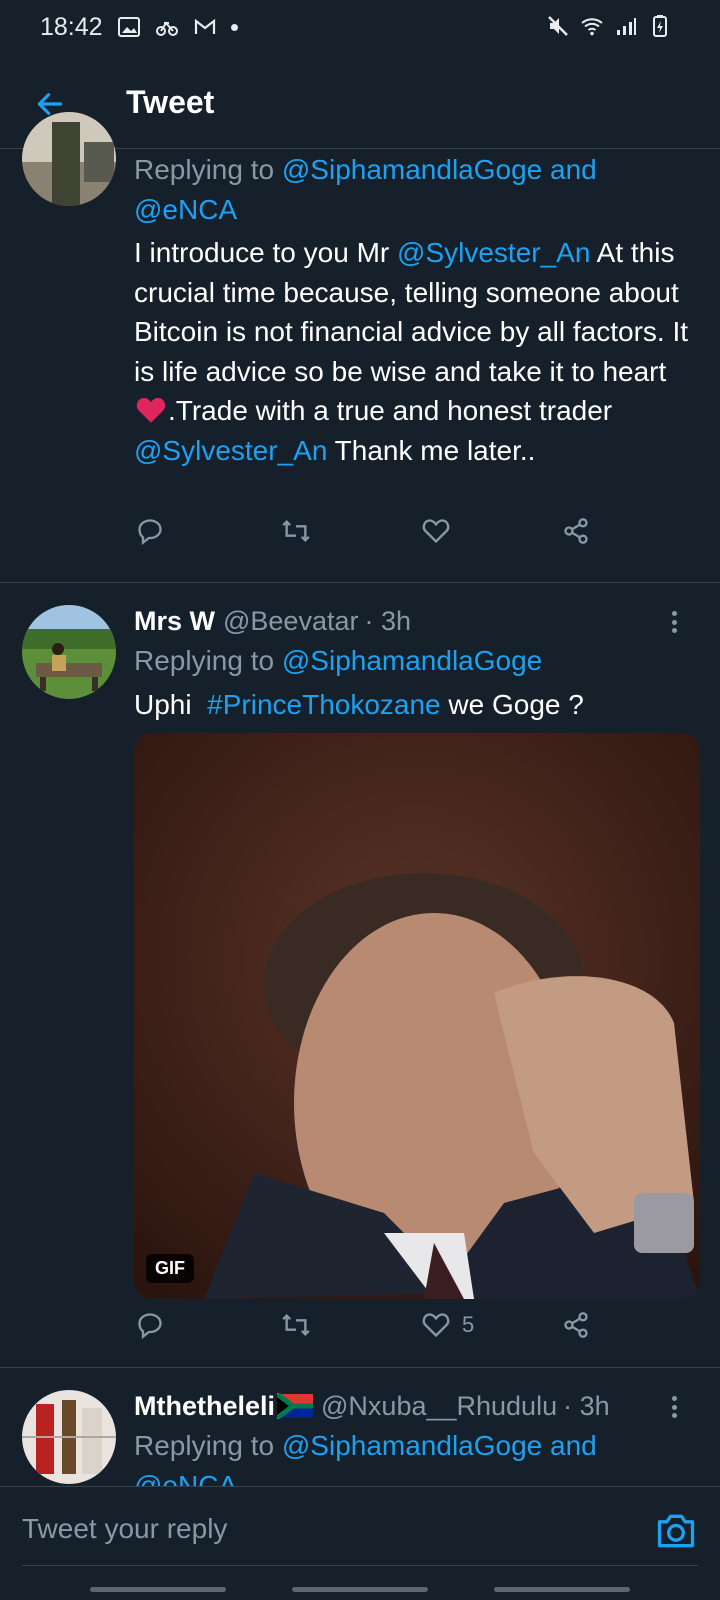 The width and height of the screenshot is (720, 1600). Describe the element at coordinates (204, 1406) in the screenshot. I see `display-name: Mthetheleli` at that location.